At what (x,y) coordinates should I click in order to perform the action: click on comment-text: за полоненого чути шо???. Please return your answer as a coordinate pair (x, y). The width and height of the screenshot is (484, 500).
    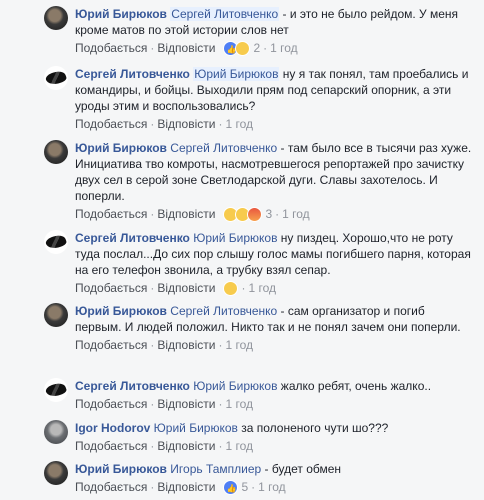
    Looking at the image, I should click on (313, 428).